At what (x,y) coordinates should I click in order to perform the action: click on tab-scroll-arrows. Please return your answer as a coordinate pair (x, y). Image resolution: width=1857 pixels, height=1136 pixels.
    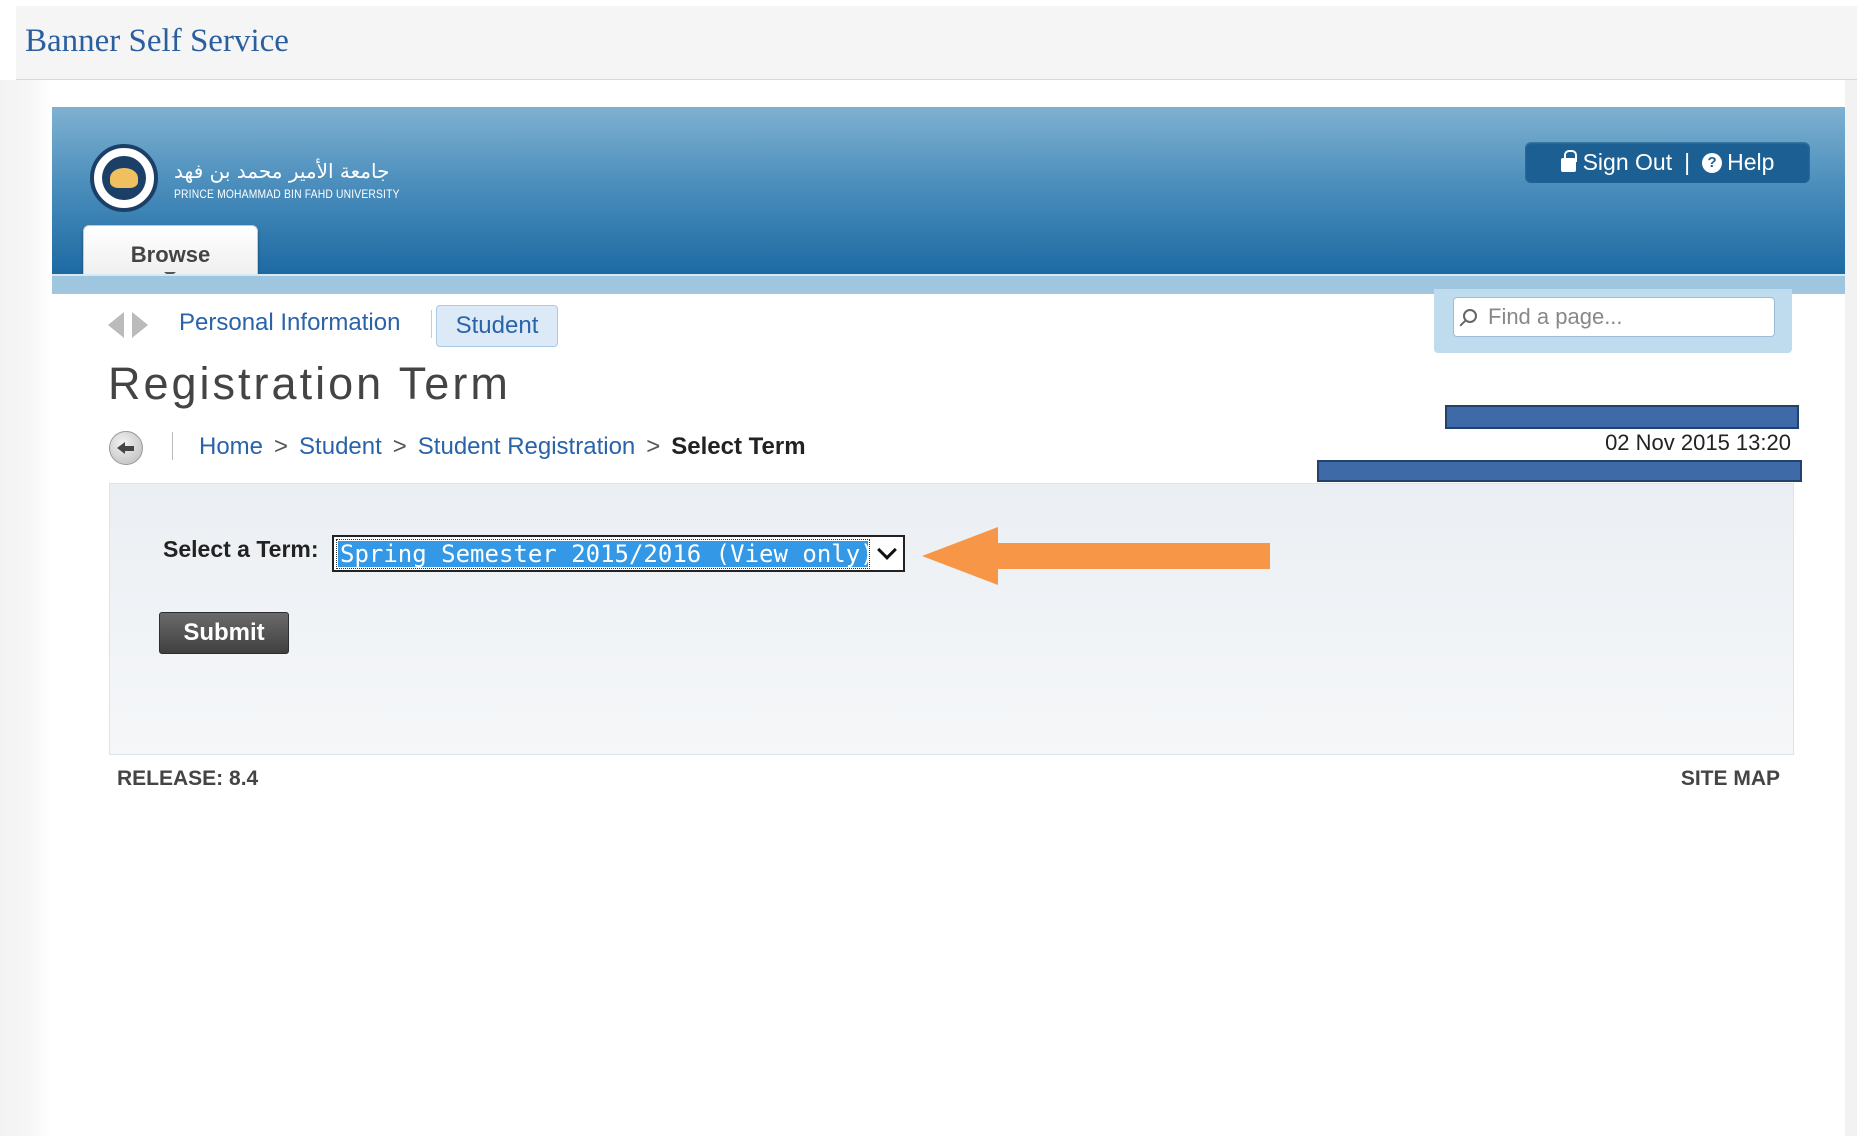
    Looking at the image, I should click on (130, 325).